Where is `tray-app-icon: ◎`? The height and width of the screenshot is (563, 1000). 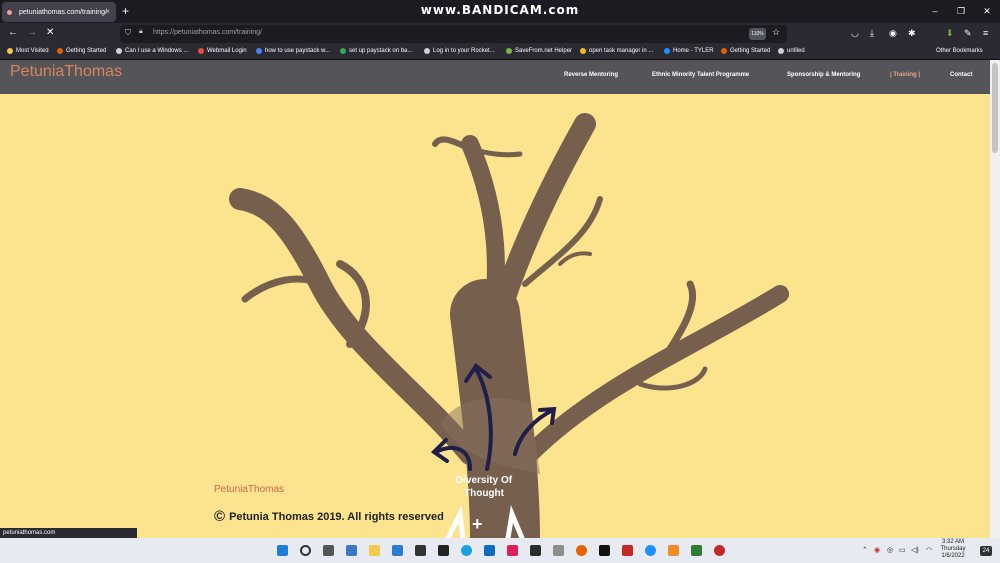
tray-app-icon: ◎ is located at coordinates (890, 550).